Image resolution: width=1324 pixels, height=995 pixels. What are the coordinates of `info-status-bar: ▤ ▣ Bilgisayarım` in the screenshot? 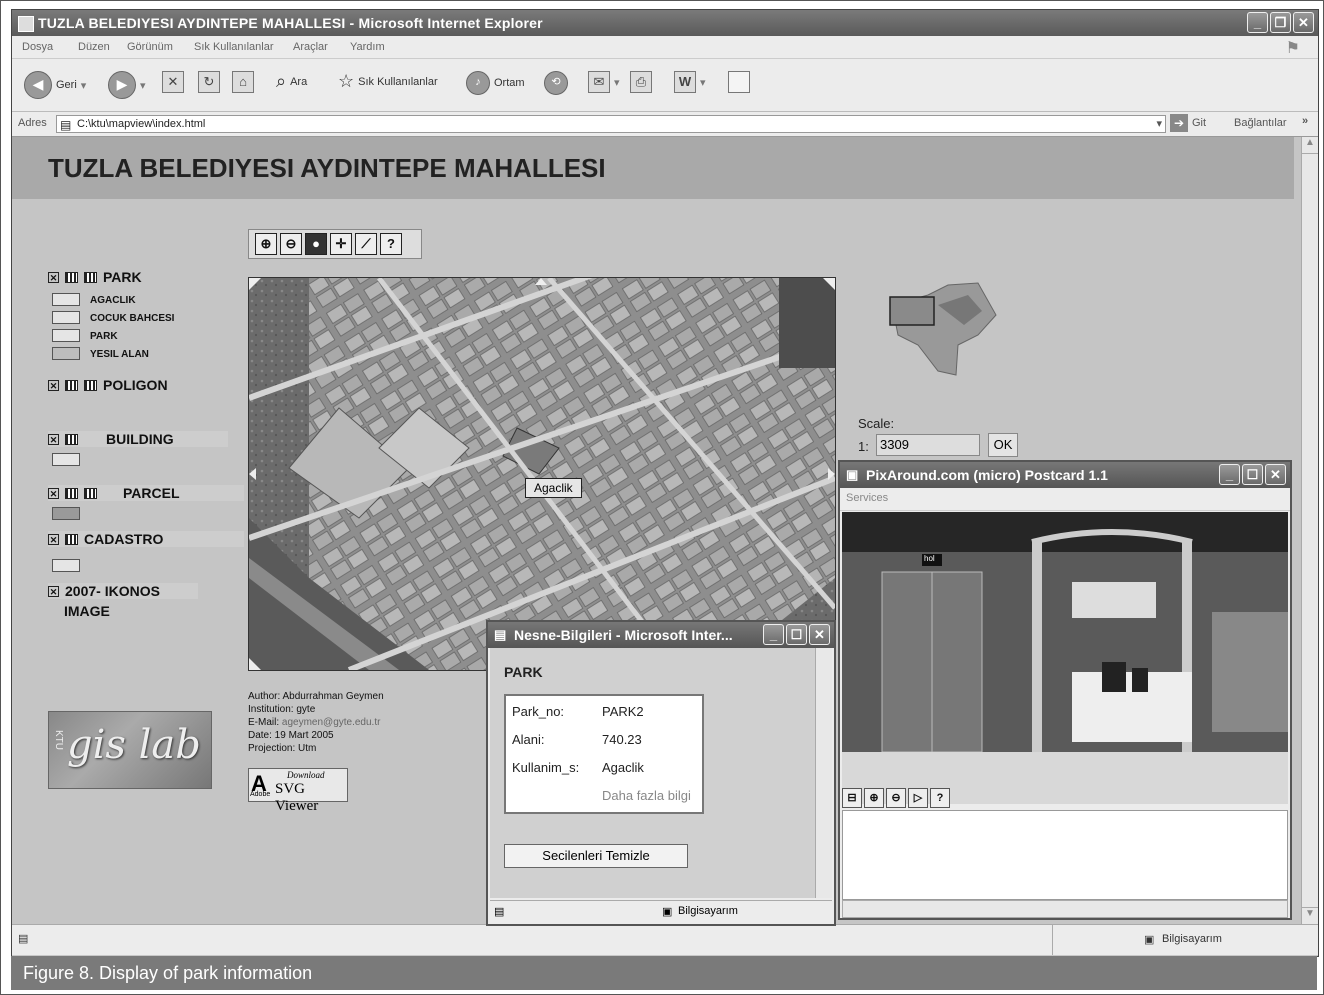 It's located at (661, 911).